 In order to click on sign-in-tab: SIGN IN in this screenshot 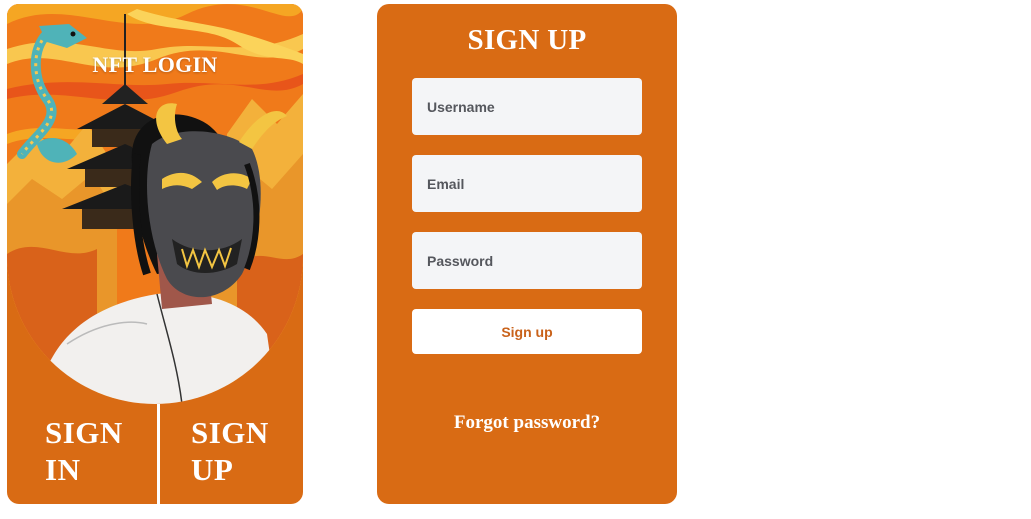, I will do `click(82, 454)`.